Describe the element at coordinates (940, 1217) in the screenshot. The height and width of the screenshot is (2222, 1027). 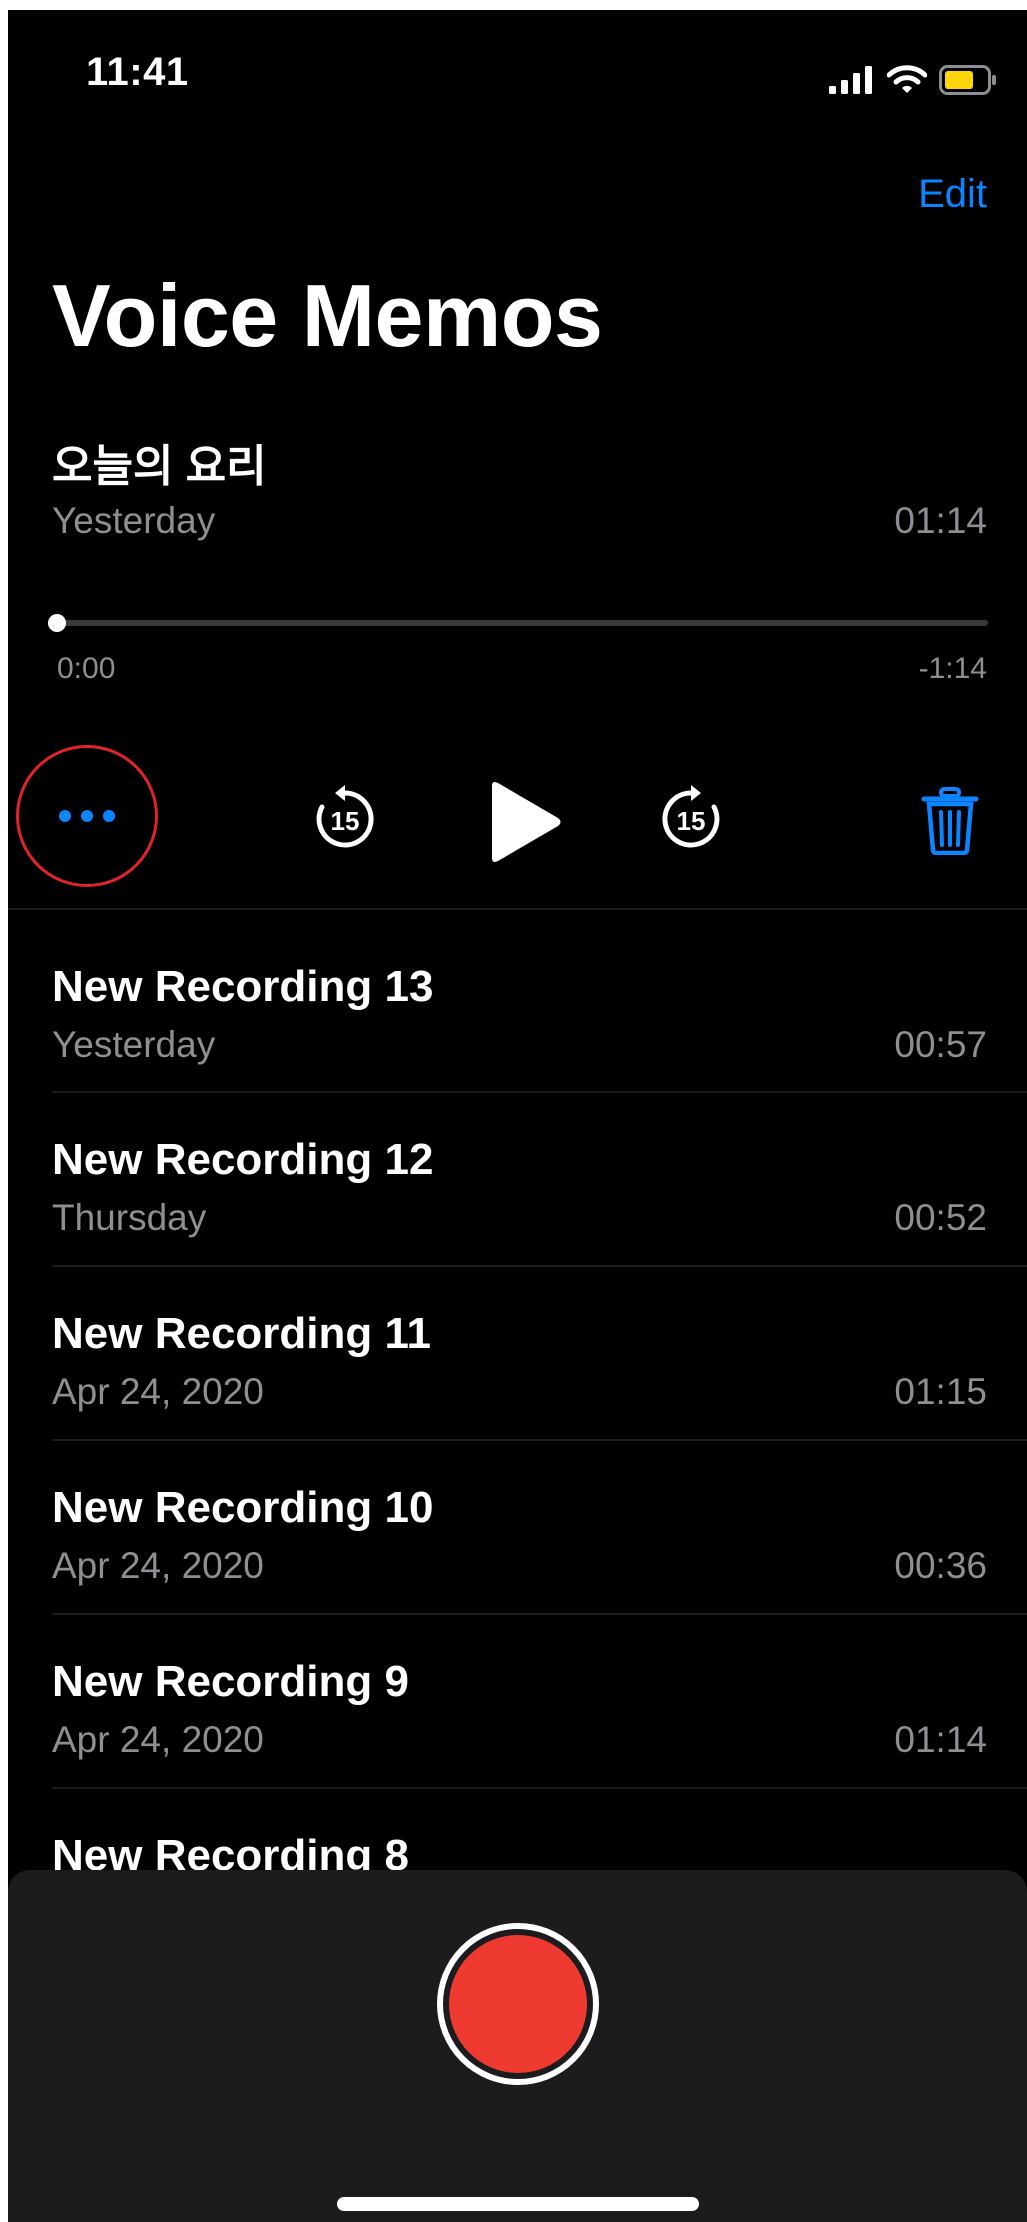
I see `recording-duration: 00:52` at that location.